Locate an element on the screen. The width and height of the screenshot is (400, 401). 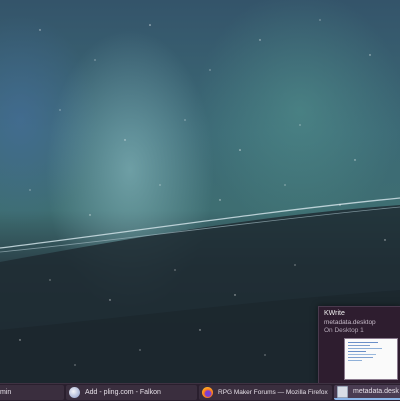
task-item-firefox: RPG Maker Forums — Mozilla Firefox is located at coordinates (265, 392).